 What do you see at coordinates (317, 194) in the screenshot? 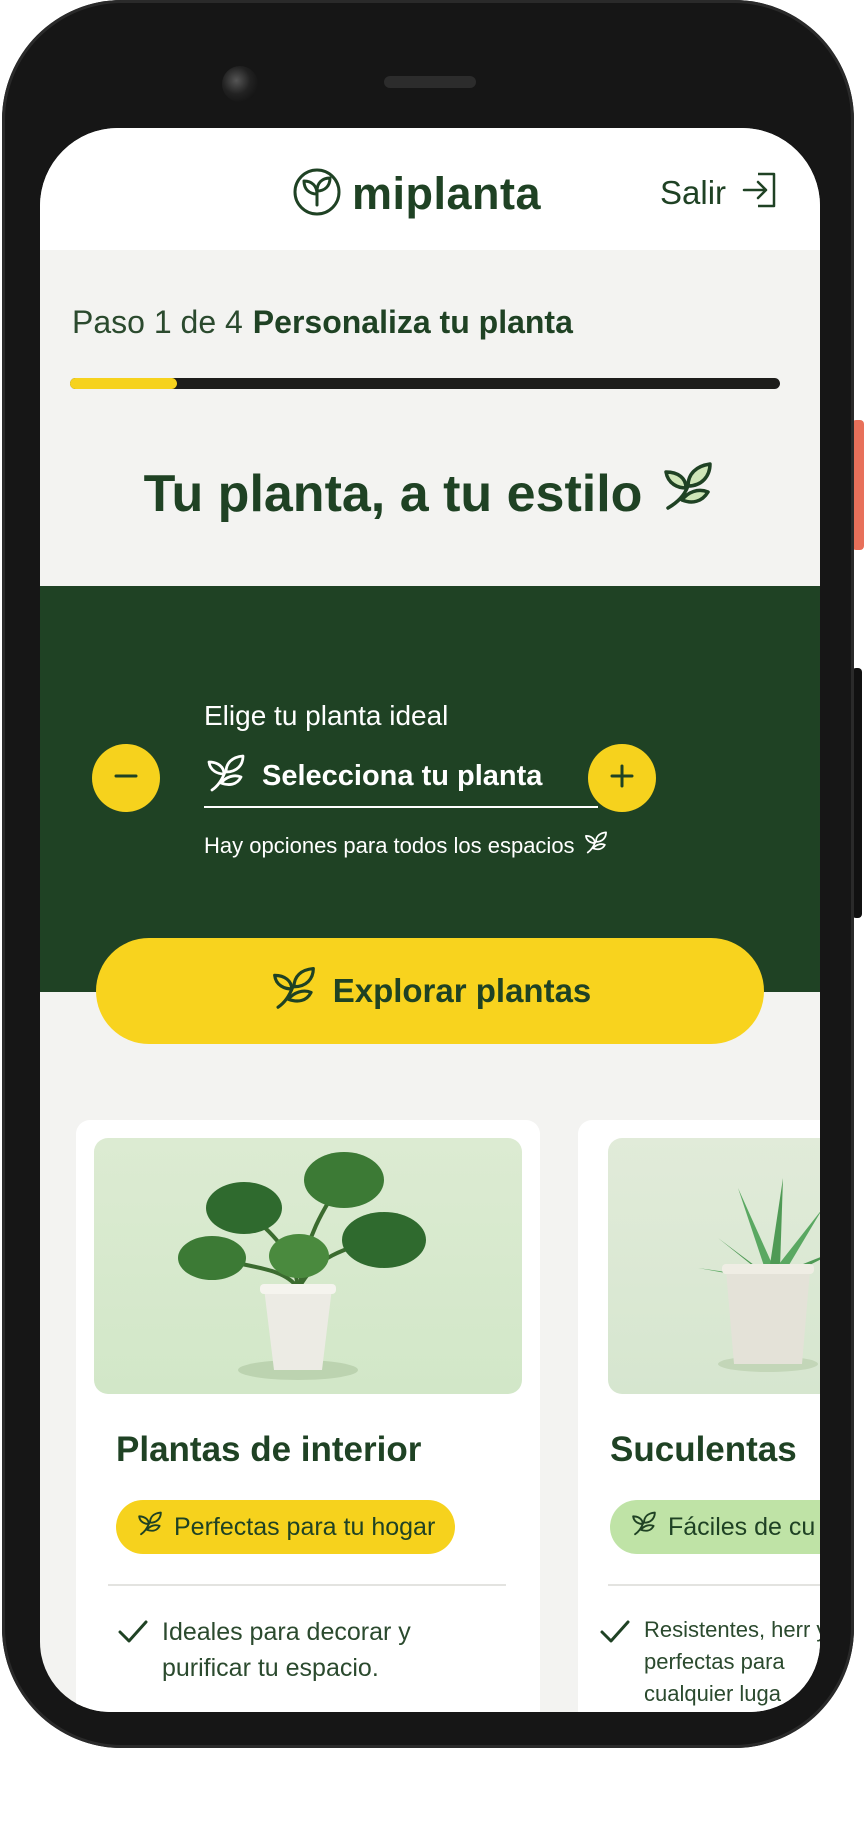
I see `leaf-circle-icon` at bounding box center [317, 194].